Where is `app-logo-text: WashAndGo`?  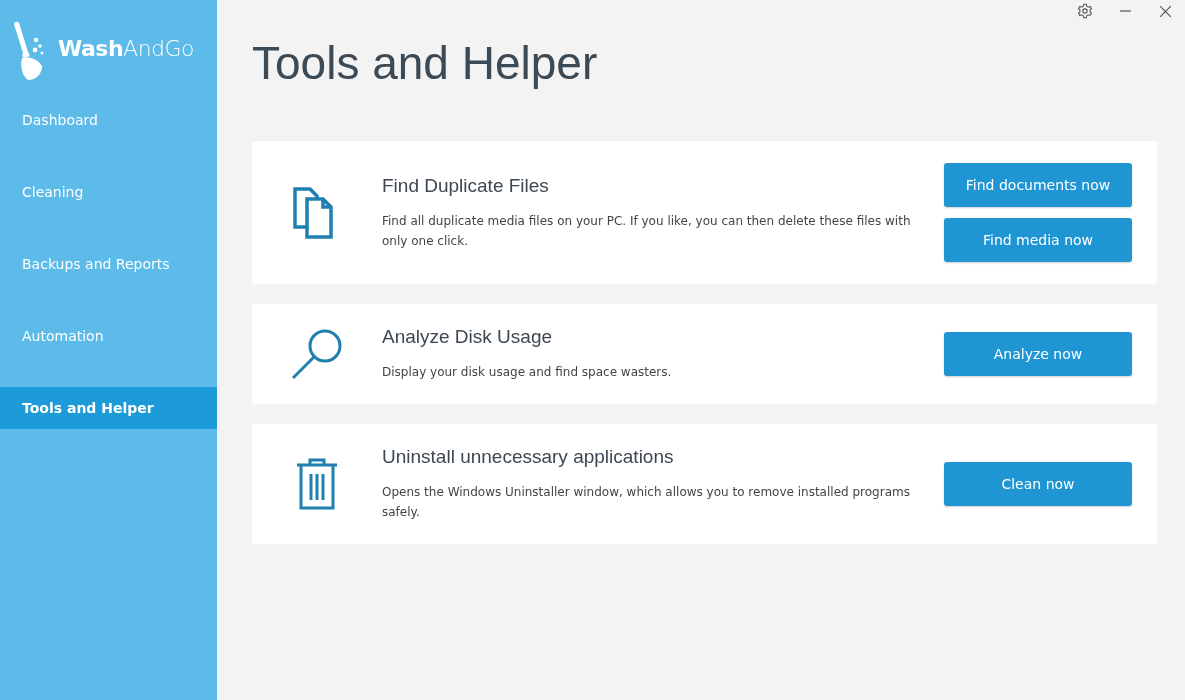 app-logo-text: WashAndGo is located at coordinates (126, 48).